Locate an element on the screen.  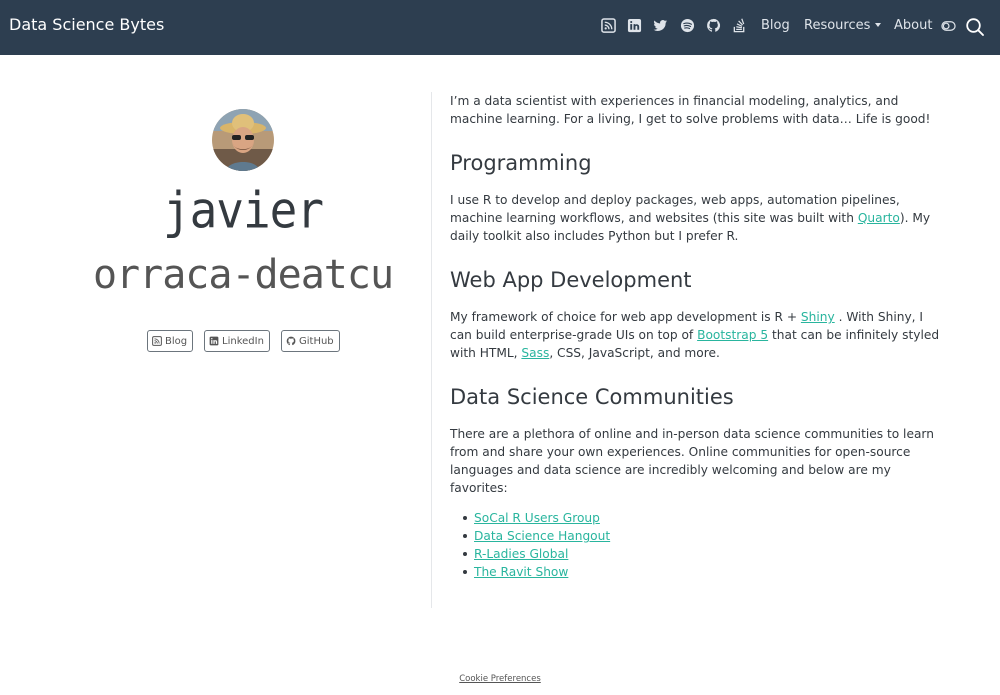
profile-first-name: javier is located at coordinates (243, 210).